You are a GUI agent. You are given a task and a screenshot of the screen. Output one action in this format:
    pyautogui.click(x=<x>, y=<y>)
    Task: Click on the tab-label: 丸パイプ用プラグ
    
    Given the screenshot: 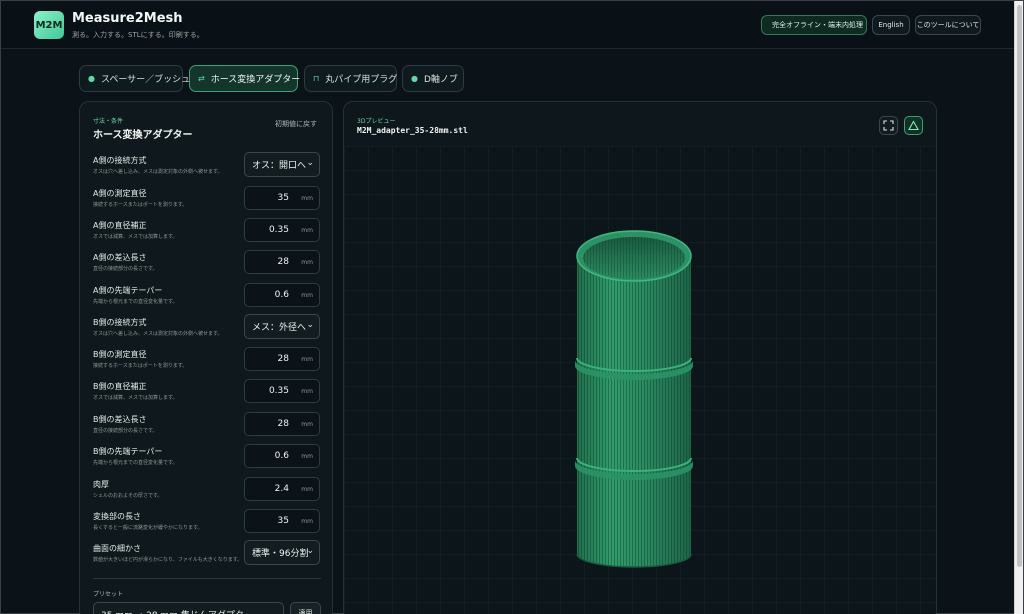 What is the action you would take?
    pyautogui.click(x=361, y=80)
    